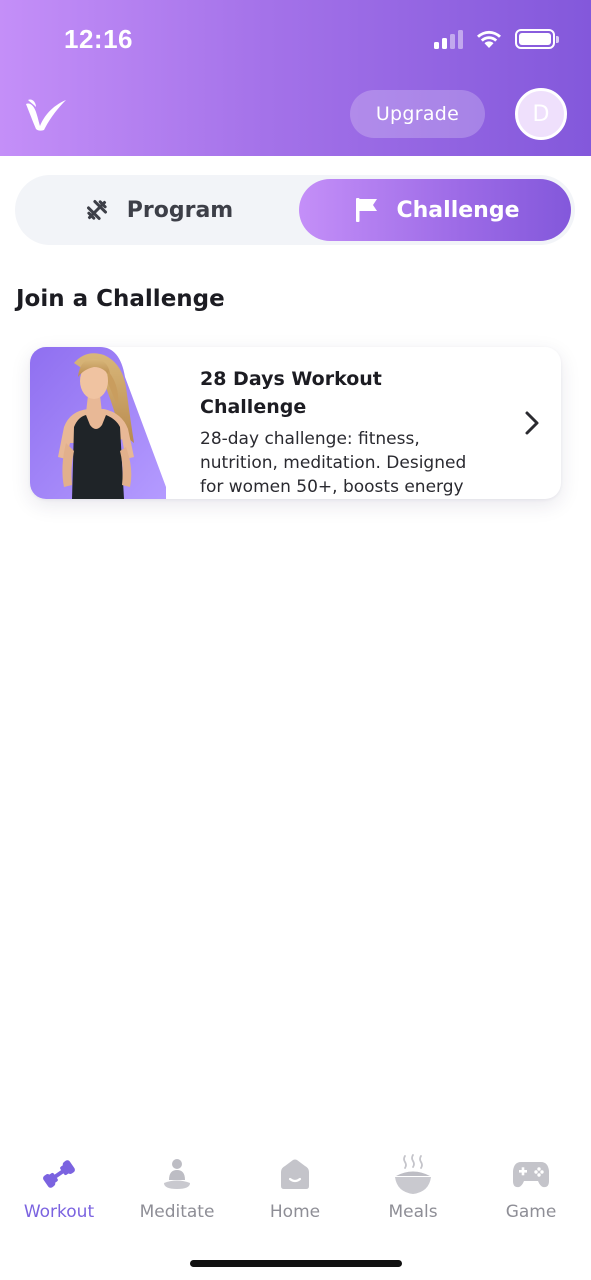 Image resolution: width=591 pixels, height=1280 pixels. I want to click on nav-workout-label: Workout, so click(59, 1212).